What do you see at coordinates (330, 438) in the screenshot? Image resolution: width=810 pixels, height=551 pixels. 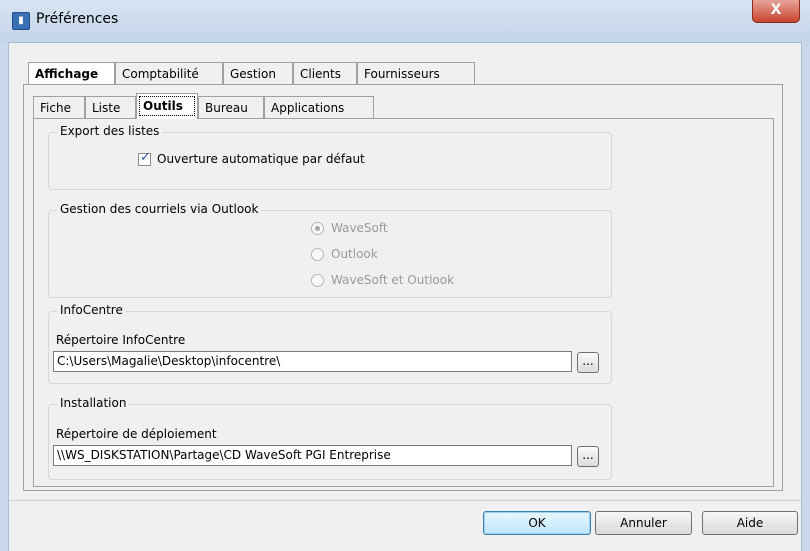 I see `installation-group: Installation` at bounding box center [330, 438].